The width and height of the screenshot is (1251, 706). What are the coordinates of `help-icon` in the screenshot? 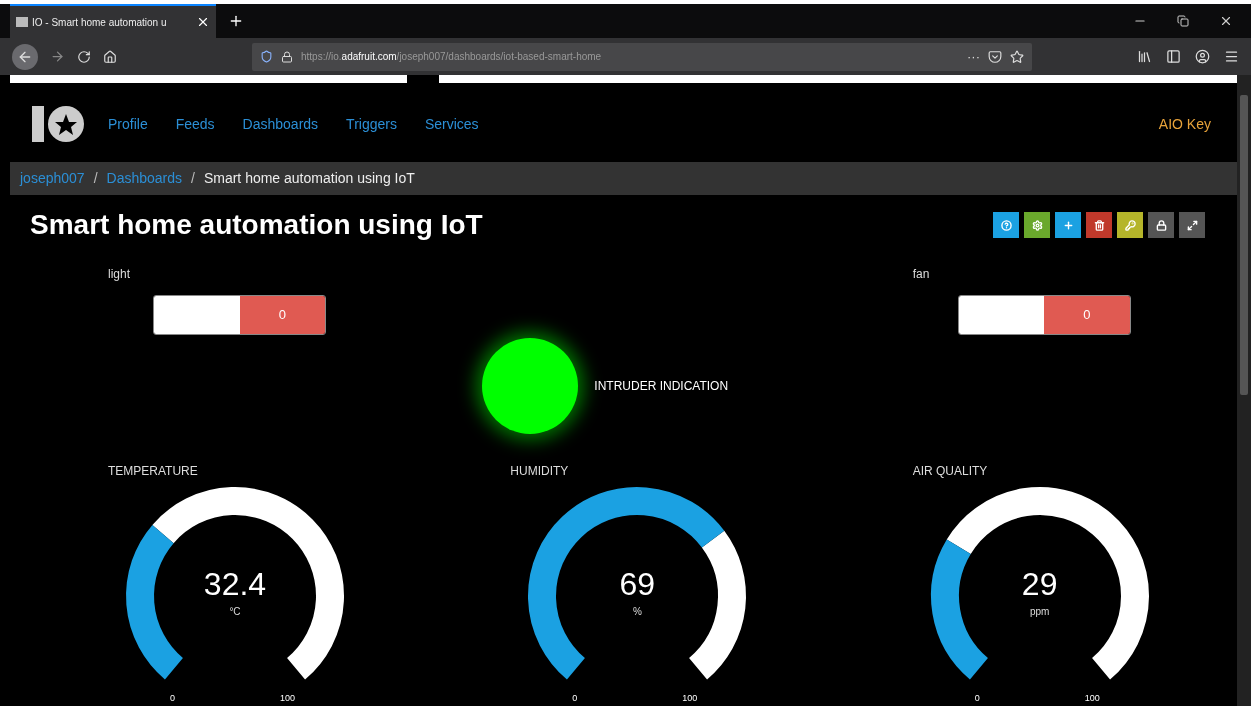 It's located at (1006, 225).